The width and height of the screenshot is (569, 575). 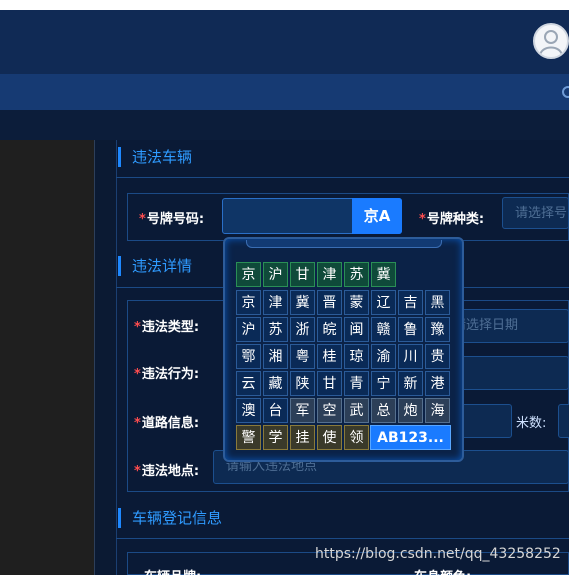 I want to click on keyboard-key: 云, so click(x=248, y=383).